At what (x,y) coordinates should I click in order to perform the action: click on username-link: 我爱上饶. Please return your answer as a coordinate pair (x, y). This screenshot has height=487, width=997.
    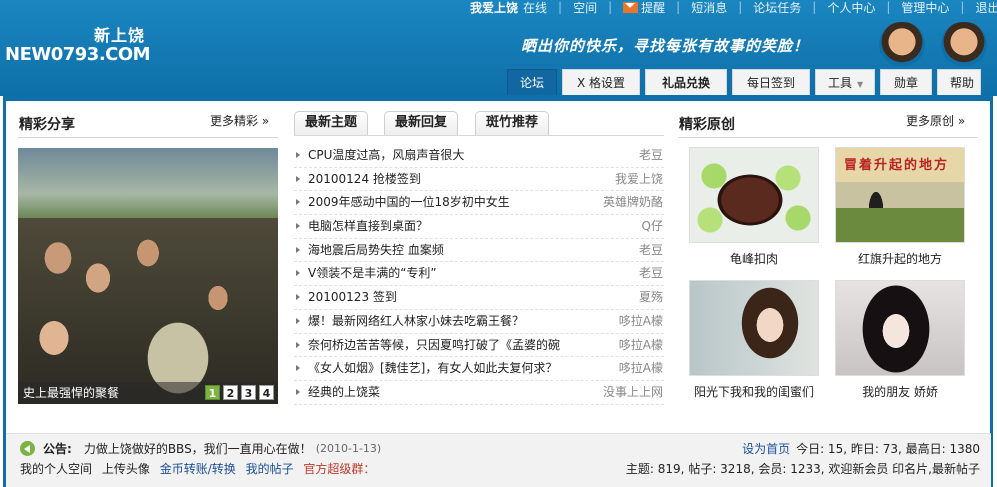
    Looking at the image, I should click on (494, 8).